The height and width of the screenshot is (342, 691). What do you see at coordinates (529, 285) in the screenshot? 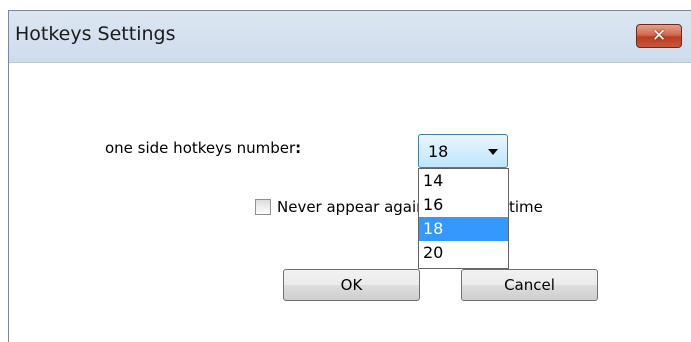
I see `cancel-button: Cancel` at bounding box center [529, 285].